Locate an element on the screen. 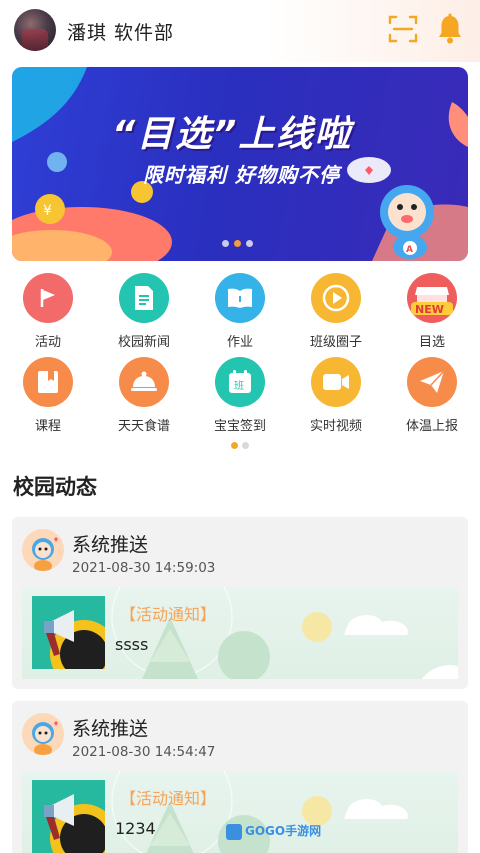 The height and width of the screenshot is (853, 480). notice-body: 【活动通知】 ssss is located at coordinates (240, 633).